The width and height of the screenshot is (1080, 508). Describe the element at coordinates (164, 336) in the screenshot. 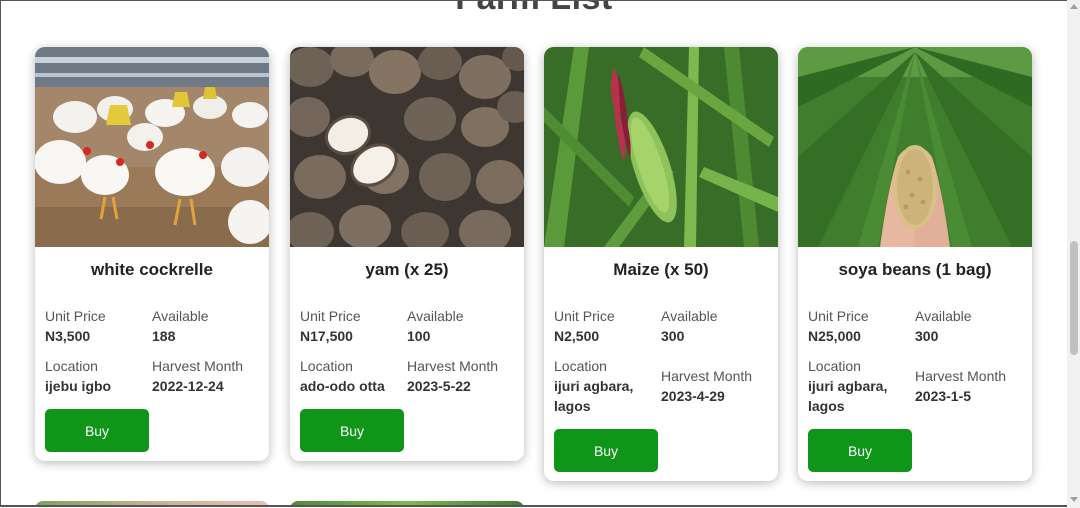

I see `available-value: 188` at that location.